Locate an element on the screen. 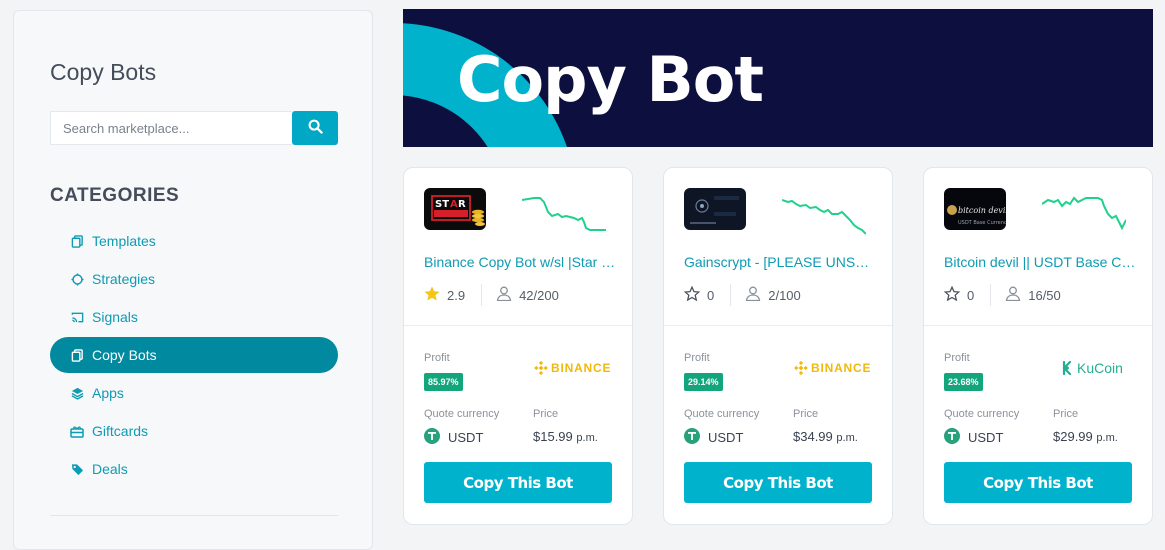 The height and width of the screenshot is (550, 1165). category-label: Templates is located at coordinates (124, 241).